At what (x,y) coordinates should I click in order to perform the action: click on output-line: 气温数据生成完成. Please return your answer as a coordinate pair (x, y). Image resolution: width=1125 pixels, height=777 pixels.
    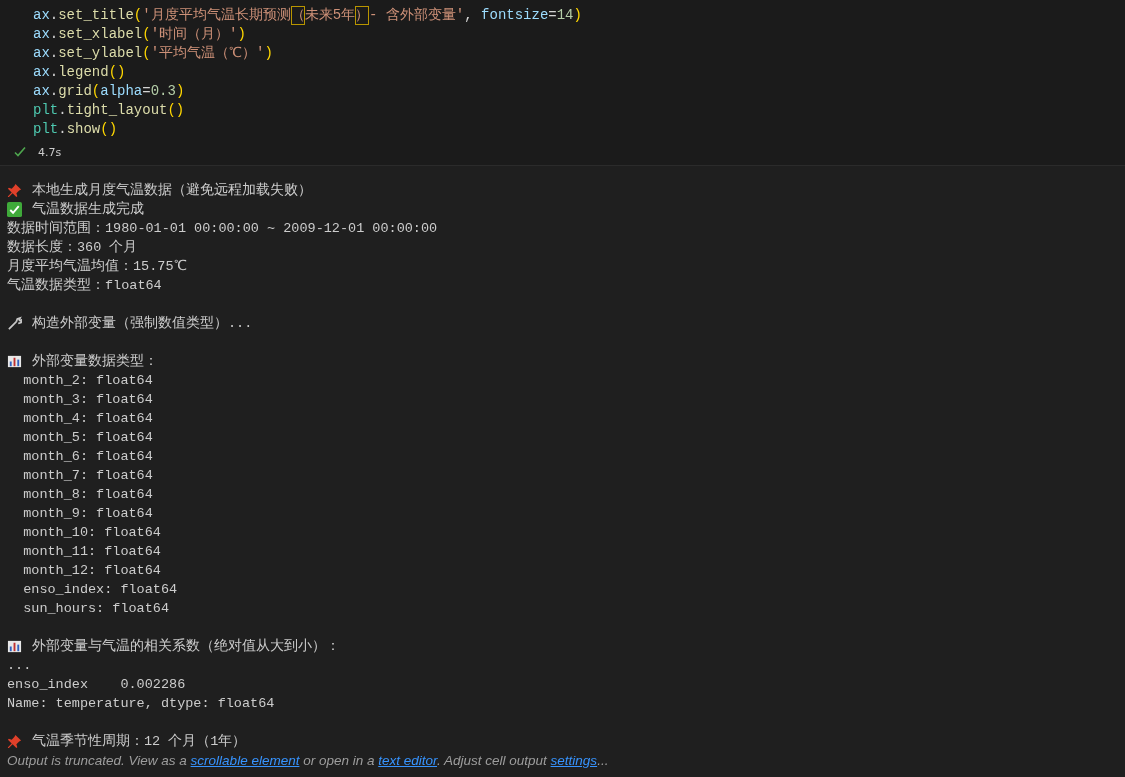
    Looking at the image, I should click on (88, 209).